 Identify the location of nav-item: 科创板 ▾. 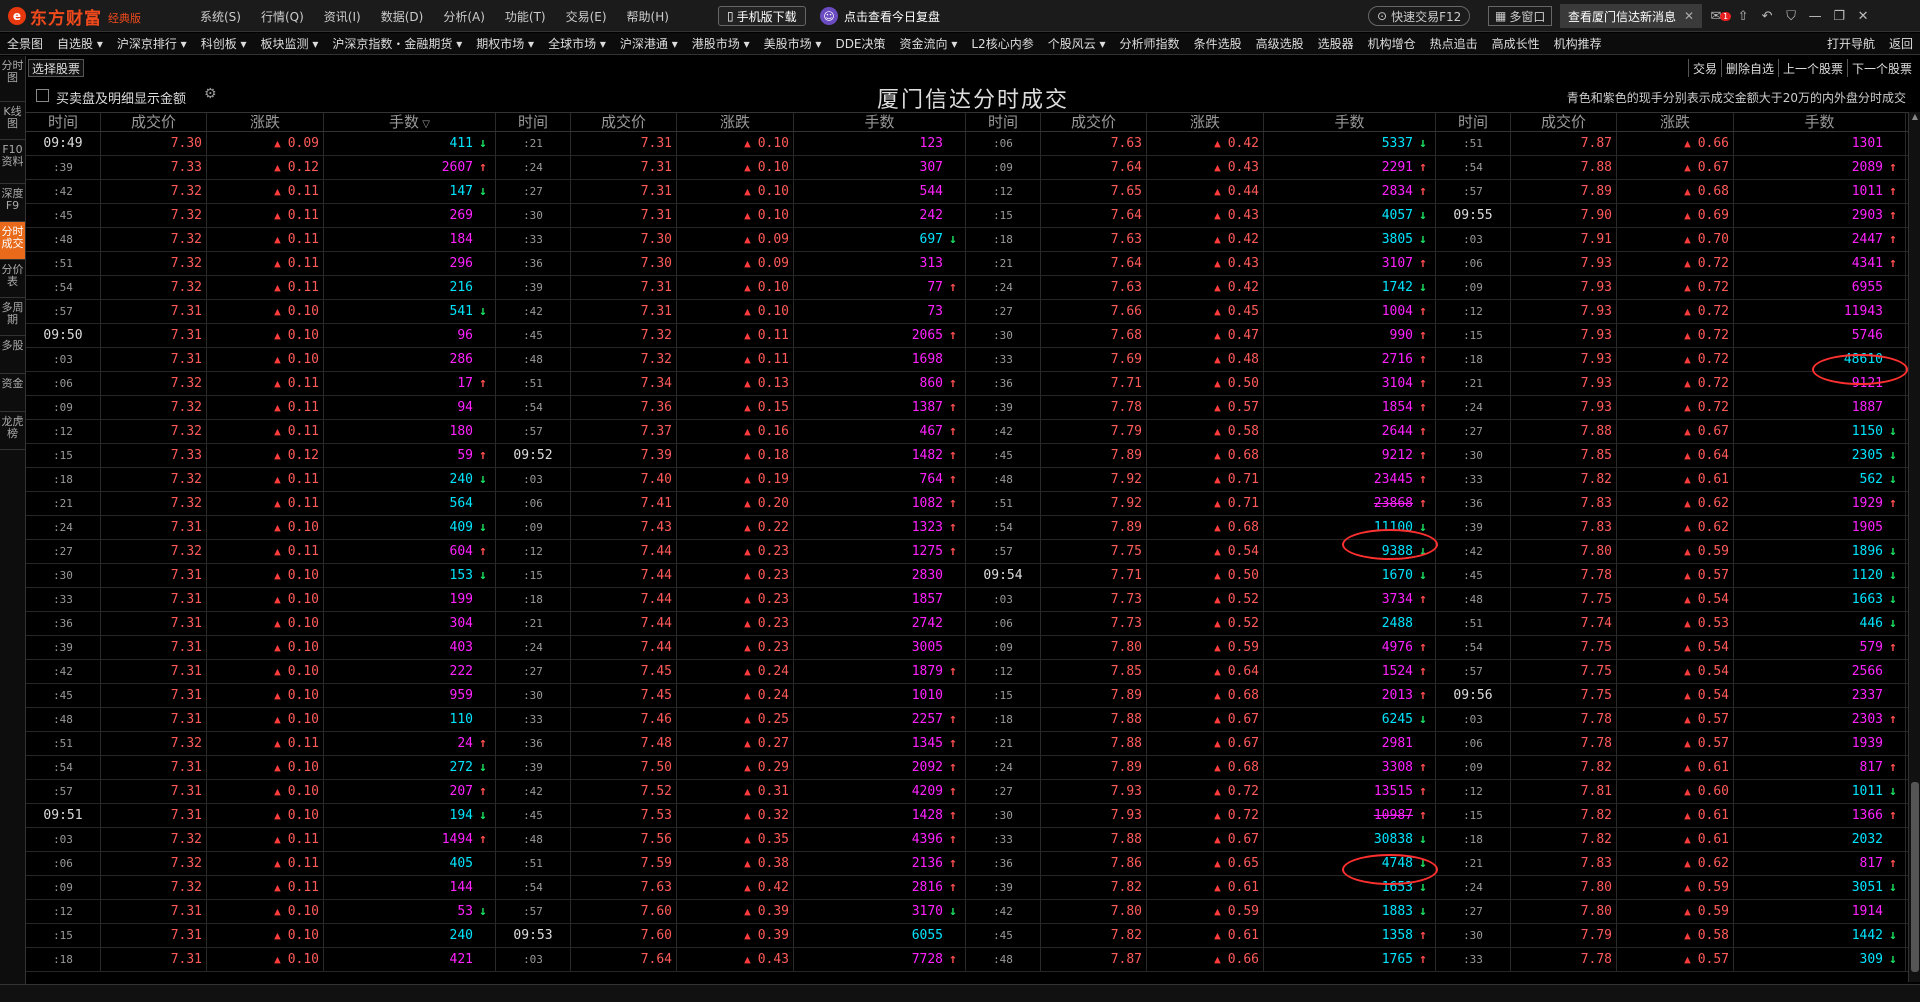
(224, 43).